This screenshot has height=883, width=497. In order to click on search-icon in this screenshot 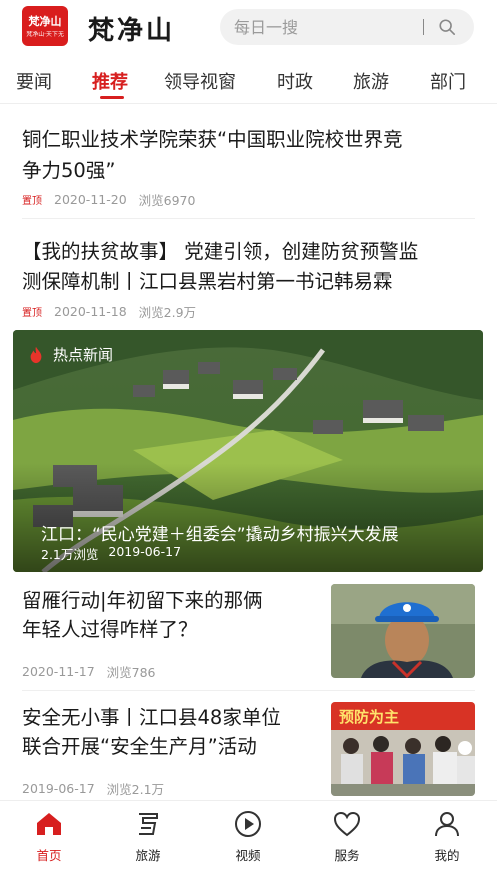, I will do `click(447, 27)`.